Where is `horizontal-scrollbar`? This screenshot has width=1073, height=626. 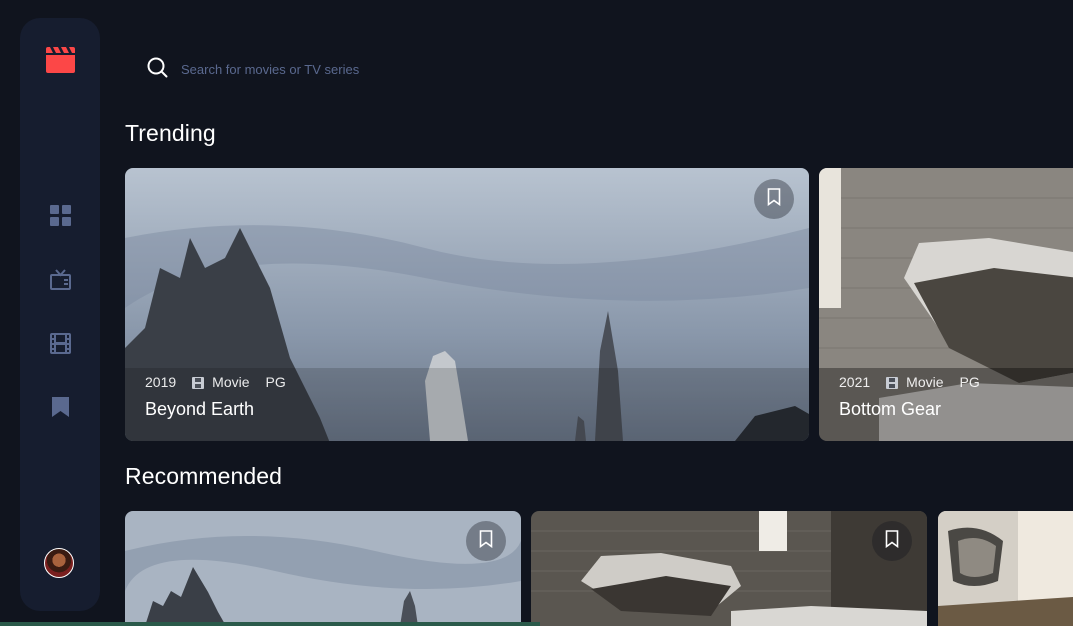
horizontal-scrollbar is located at coordinates (270, 624).